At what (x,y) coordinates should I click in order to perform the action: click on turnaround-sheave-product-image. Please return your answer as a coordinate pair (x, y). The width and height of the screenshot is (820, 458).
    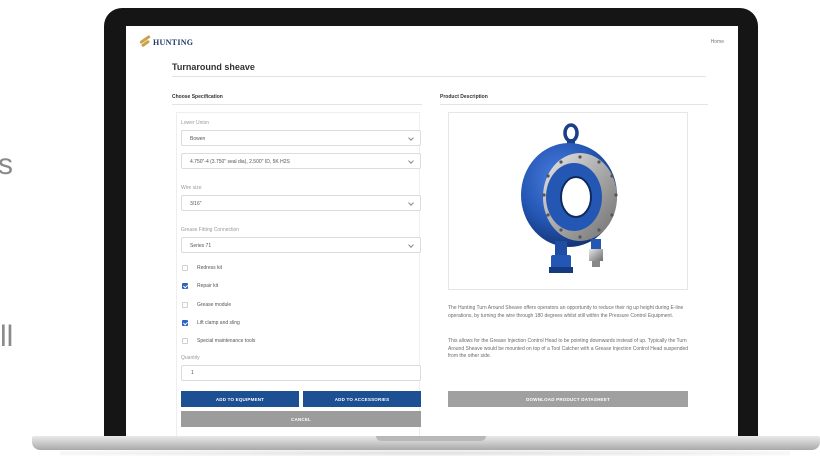
    Looking at the image, I should click on (569, 198).